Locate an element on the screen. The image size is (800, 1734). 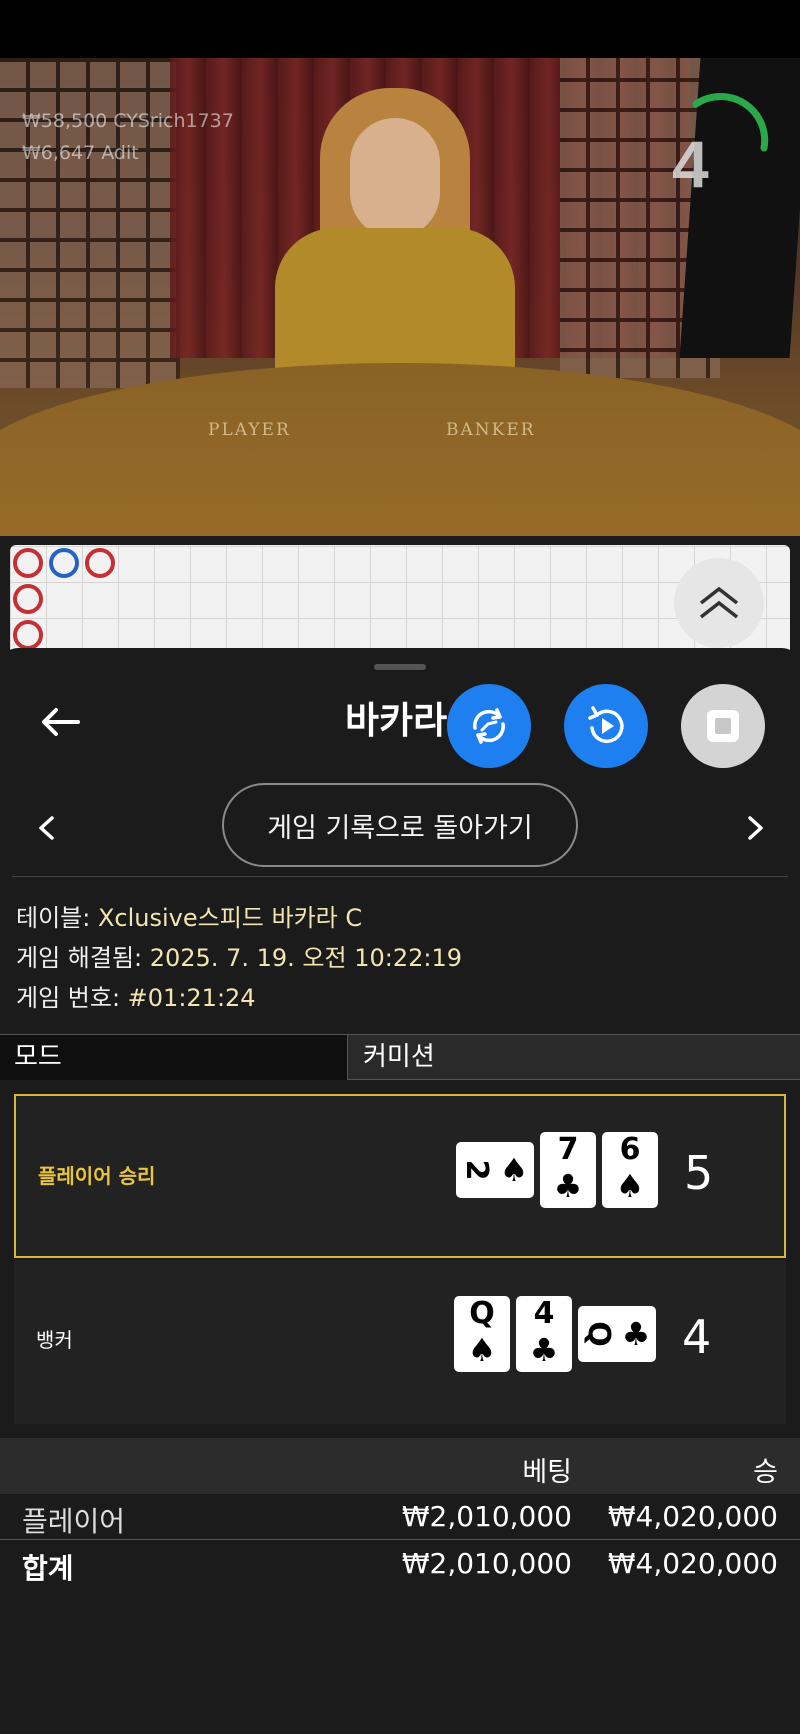
bet-row-bet: ₩2,010,000 is located at coordinates (486, 1516).